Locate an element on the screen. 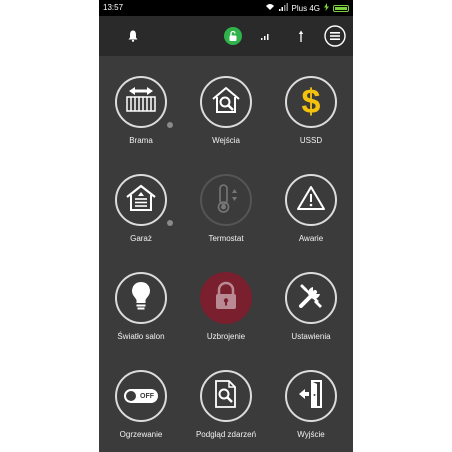 The image size is (452, 452). light-button is located at coordinates (141, 298).